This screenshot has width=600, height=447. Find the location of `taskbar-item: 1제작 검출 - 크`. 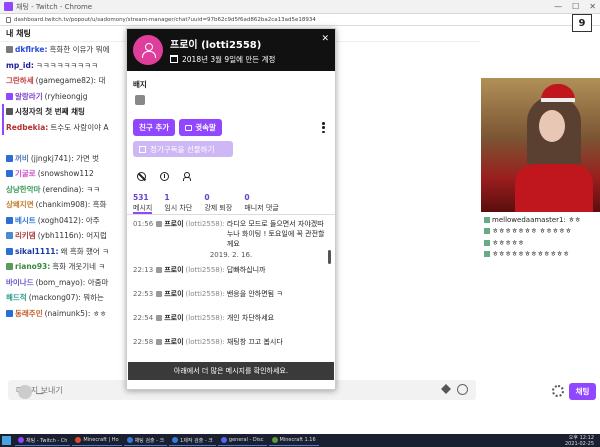

taskbar-item: 1제작 검출 - 크 is located at coordinates (192, 440).